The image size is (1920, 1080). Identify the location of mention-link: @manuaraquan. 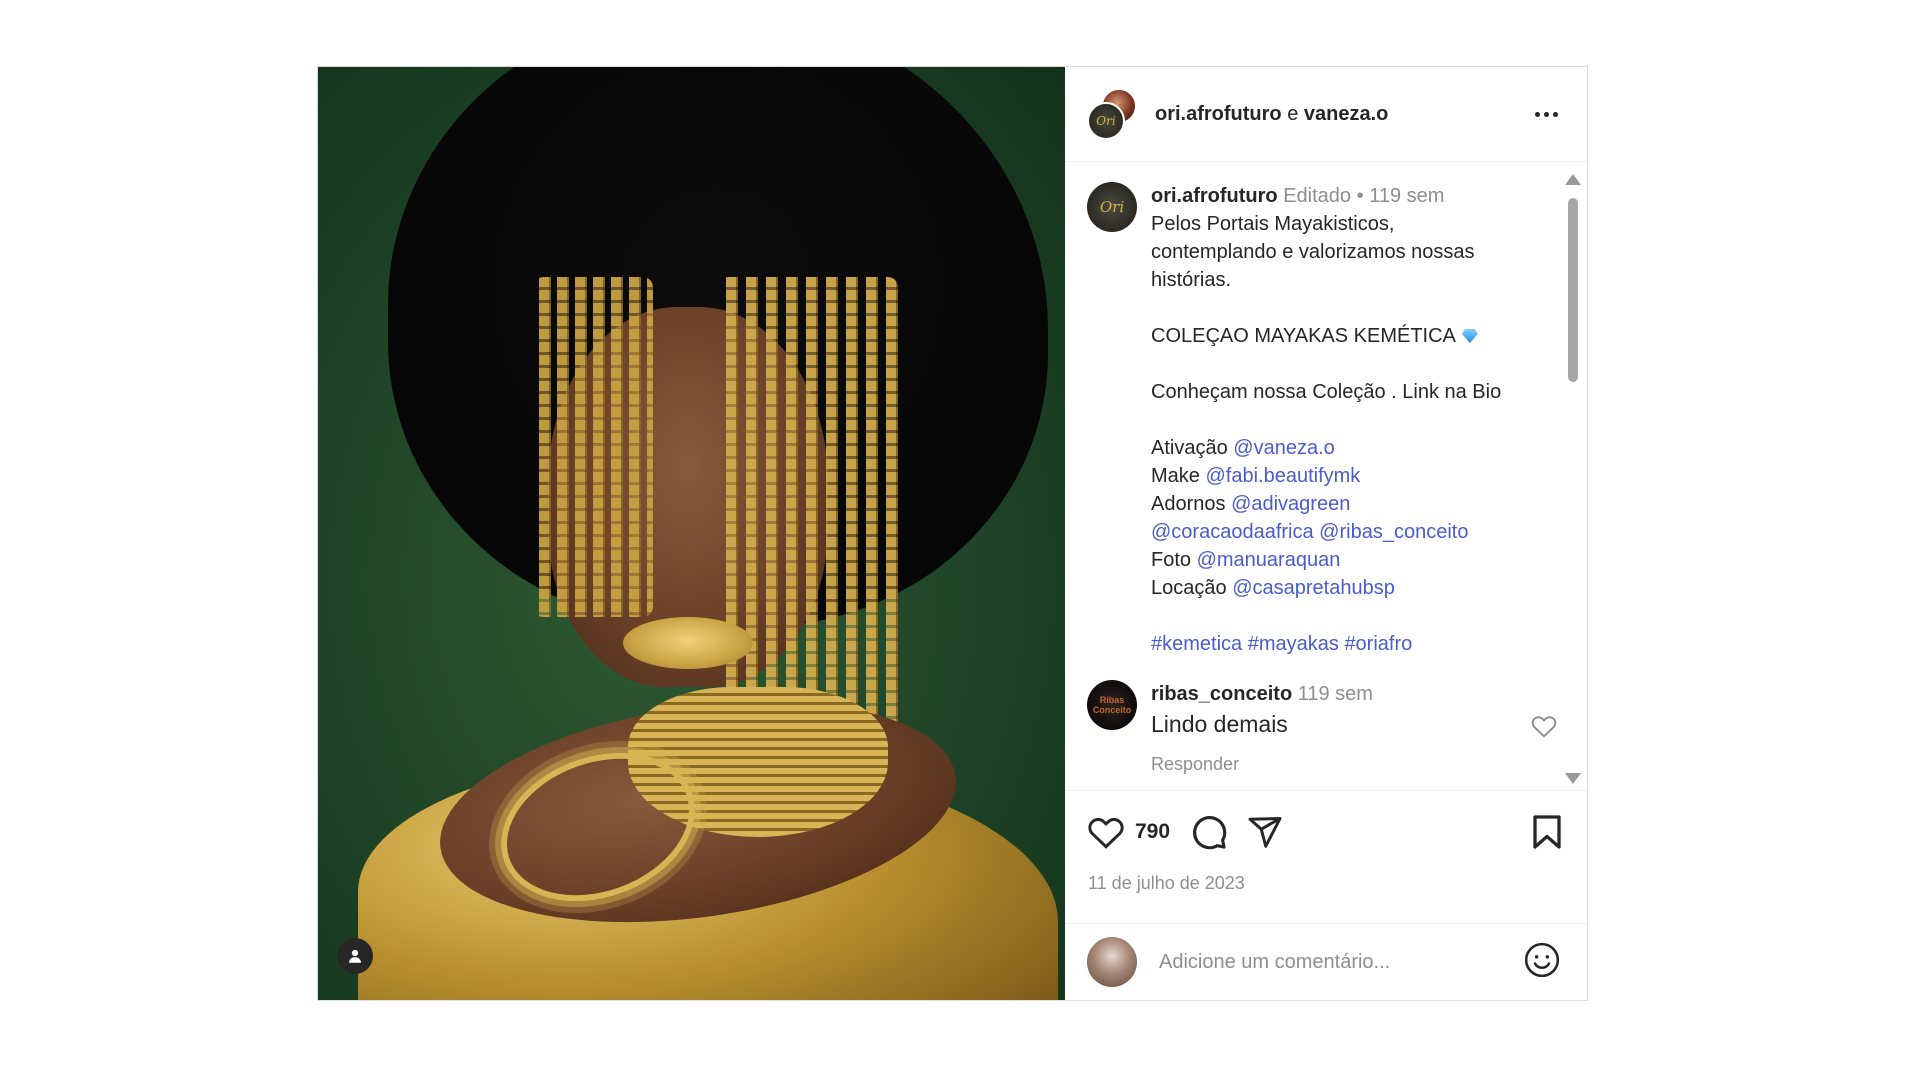
(1269, 560).